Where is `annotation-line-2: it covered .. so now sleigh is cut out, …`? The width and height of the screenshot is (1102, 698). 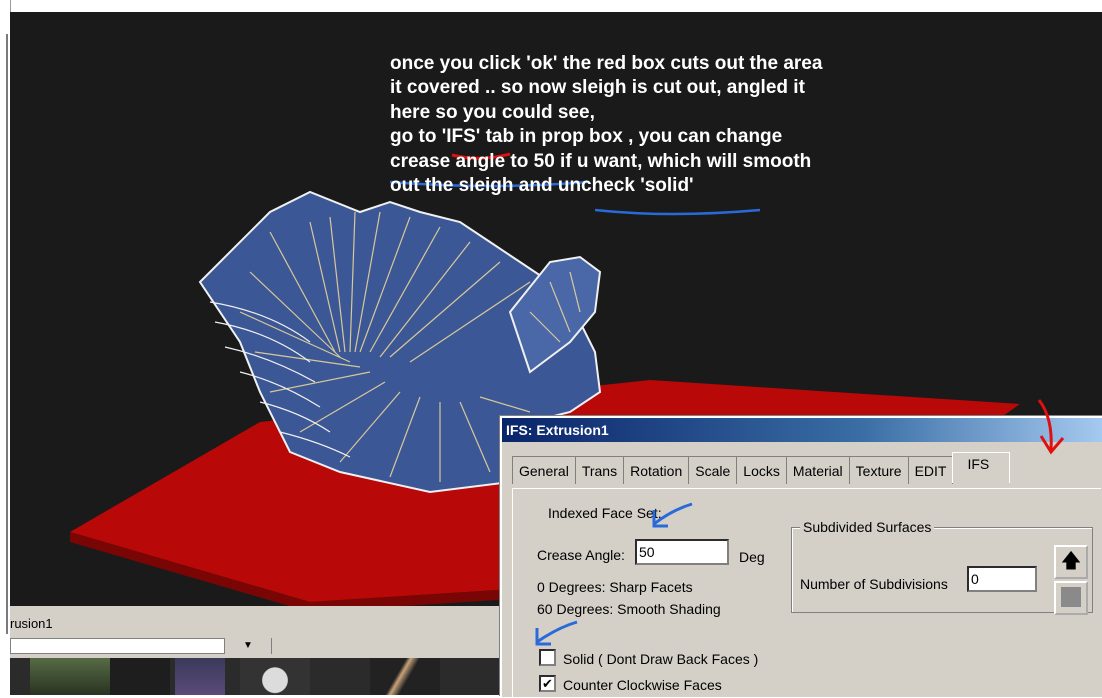
annotation-line-2: it covered .. so now sleigh is cut out, … is located at coordinates (597, 88).